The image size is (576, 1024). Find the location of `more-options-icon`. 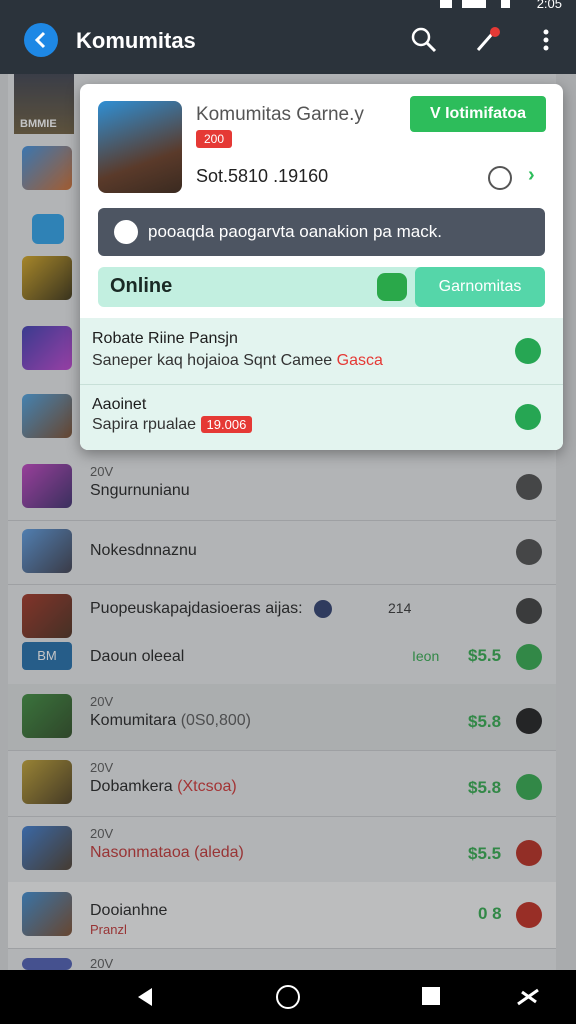

more-options-icon is located at coordinates (546, 40).